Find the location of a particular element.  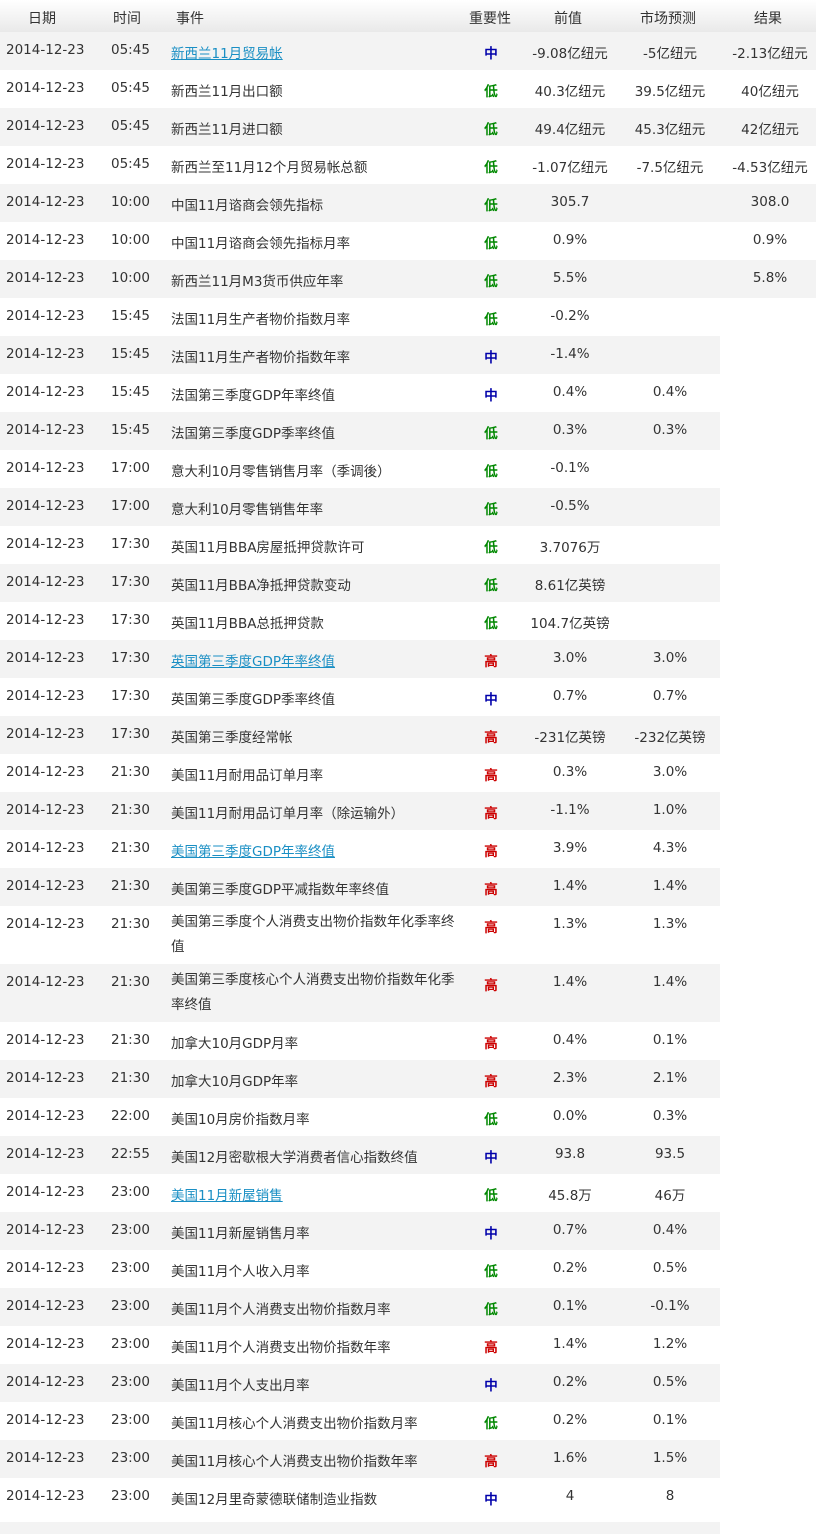

table-row: 2014-12-23 23:00 美国11月个人收入月率 低 0.2% 0.5% is located at coordinates (360, 1269).